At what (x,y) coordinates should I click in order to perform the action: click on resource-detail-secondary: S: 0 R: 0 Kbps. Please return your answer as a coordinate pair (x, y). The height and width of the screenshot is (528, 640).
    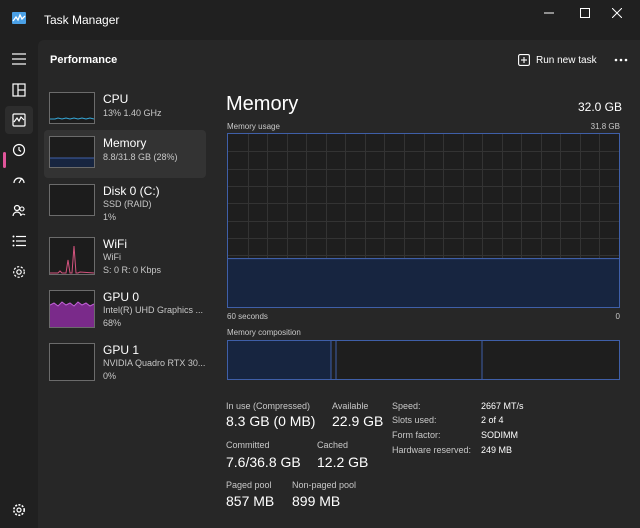
    Looking at the image, I should click on (132, 270).